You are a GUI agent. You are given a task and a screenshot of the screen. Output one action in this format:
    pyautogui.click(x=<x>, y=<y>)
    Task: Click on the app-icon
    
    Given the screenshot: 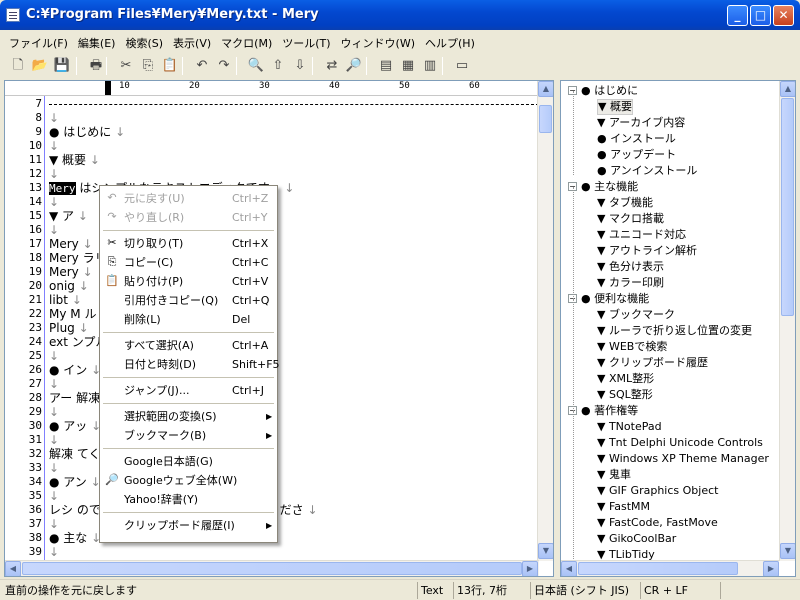 What is the action you would take?
    pyautogui.click(x=13, y=15)
    